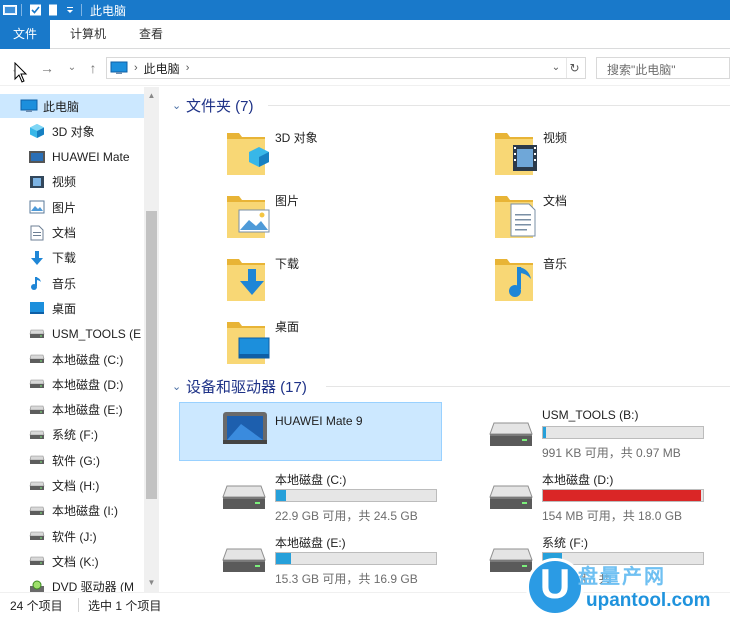 This screenshot has height=620, width=730. Describe the element at coordinates (245, 428) in the screenshot. I see `phone-device-icon` at that location.